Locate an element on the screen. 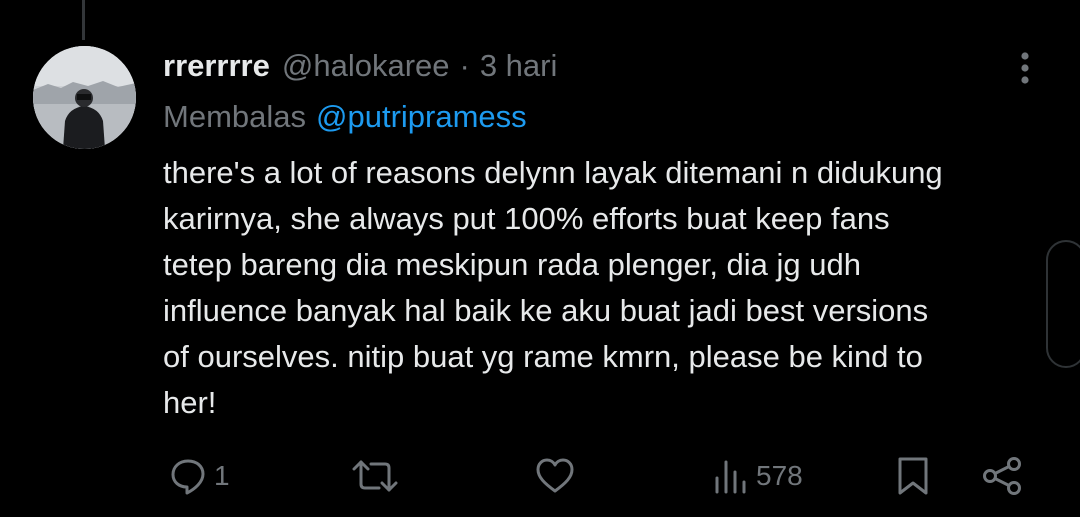  scroll-handle is located at coordinates (1063, 304).